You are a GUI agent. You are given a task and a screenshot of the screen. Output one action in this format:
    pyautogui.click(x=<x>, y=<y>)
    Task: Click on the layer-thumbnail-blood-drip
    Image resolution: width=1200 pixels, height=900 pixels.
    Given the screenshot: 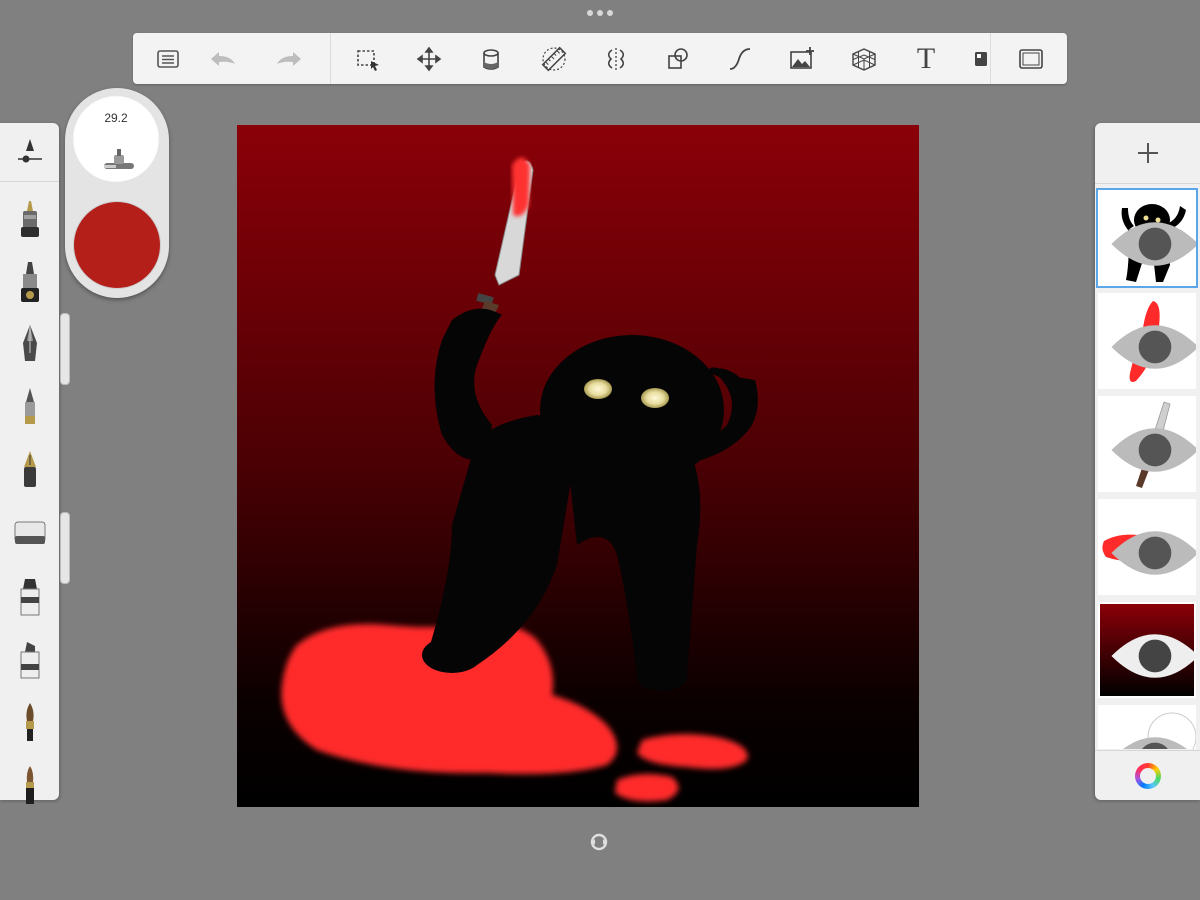 What is the action you would take?
    pyautogui.click(x=1147, y=341)
    